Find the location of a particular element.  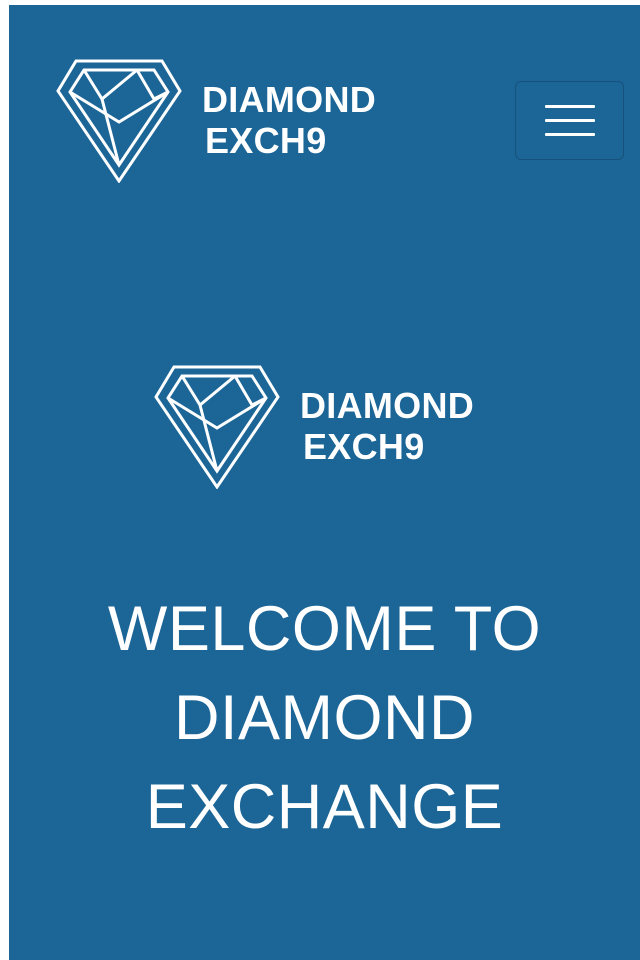

header-logo-text: DIAMOND EXCH9 is located at coordinates (289, 120).